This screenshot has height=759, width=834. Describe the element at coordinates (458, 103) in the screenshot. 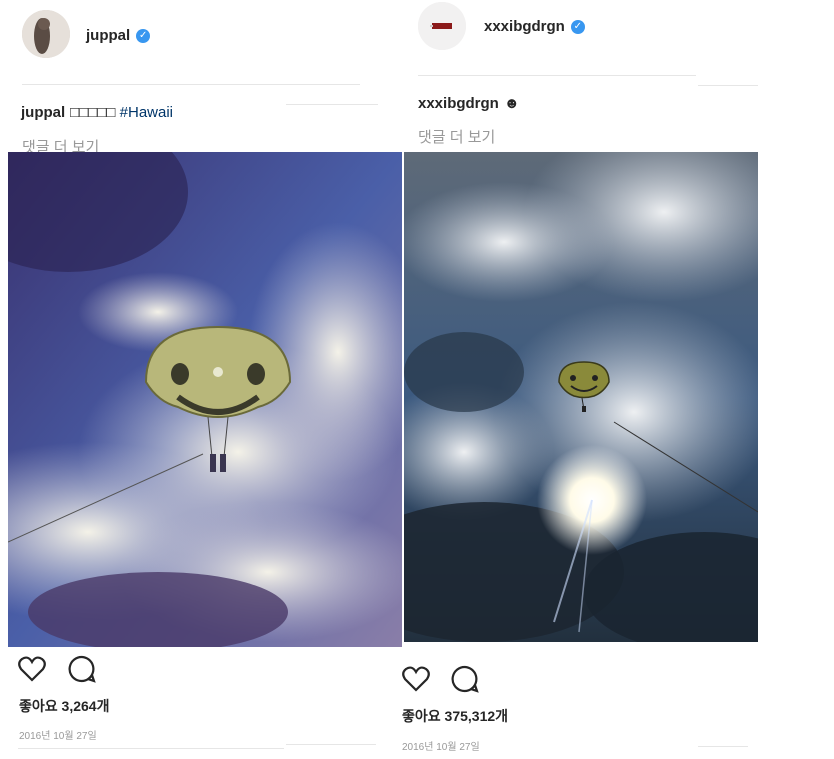

I see `caption-username: xxxibgdrgn` at that location.